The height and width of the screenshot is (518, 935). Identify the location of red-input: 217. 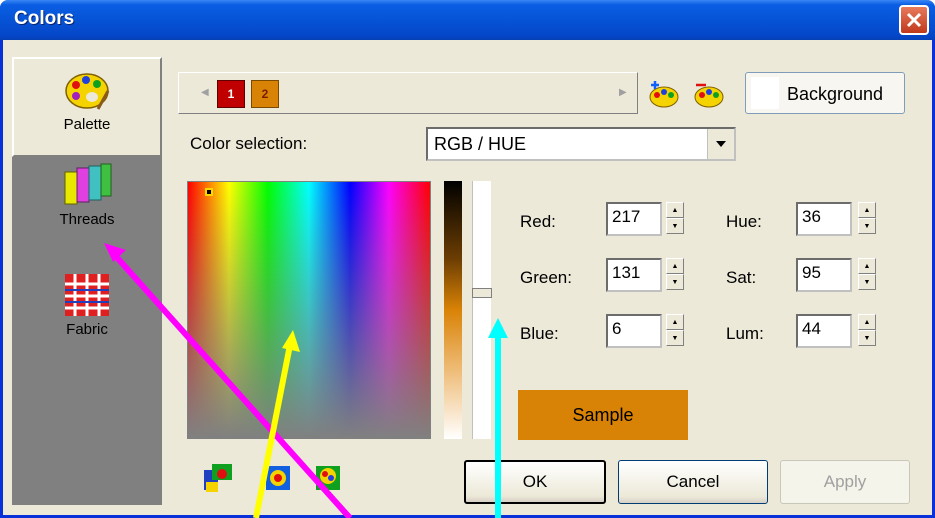
(634, 219).